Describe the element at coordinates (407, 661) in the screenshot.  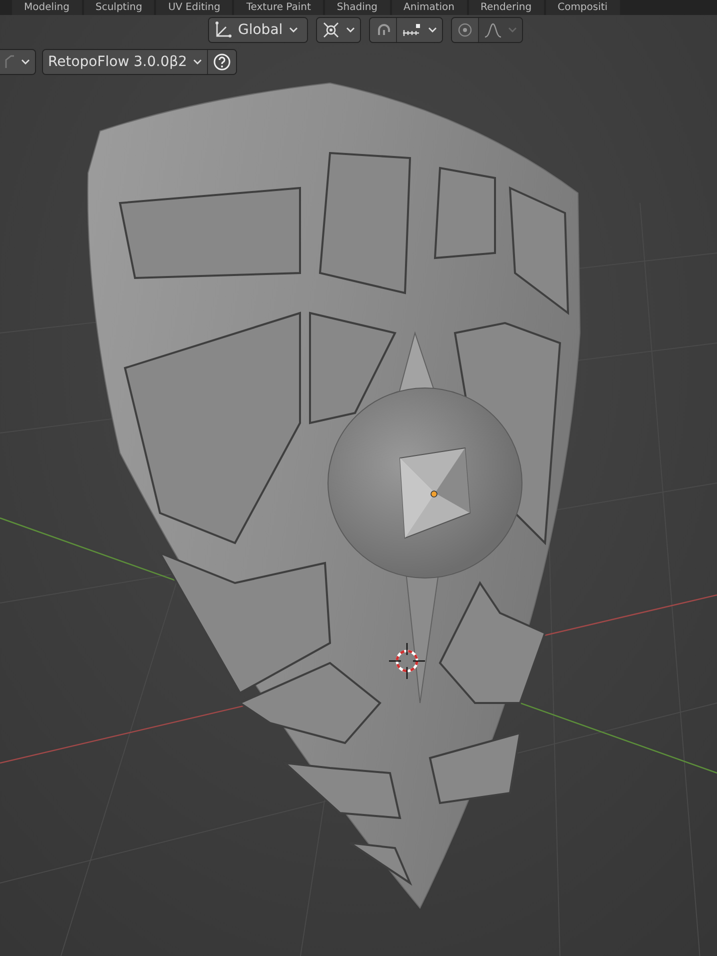
I see `3d-cursor-icon` at that location.